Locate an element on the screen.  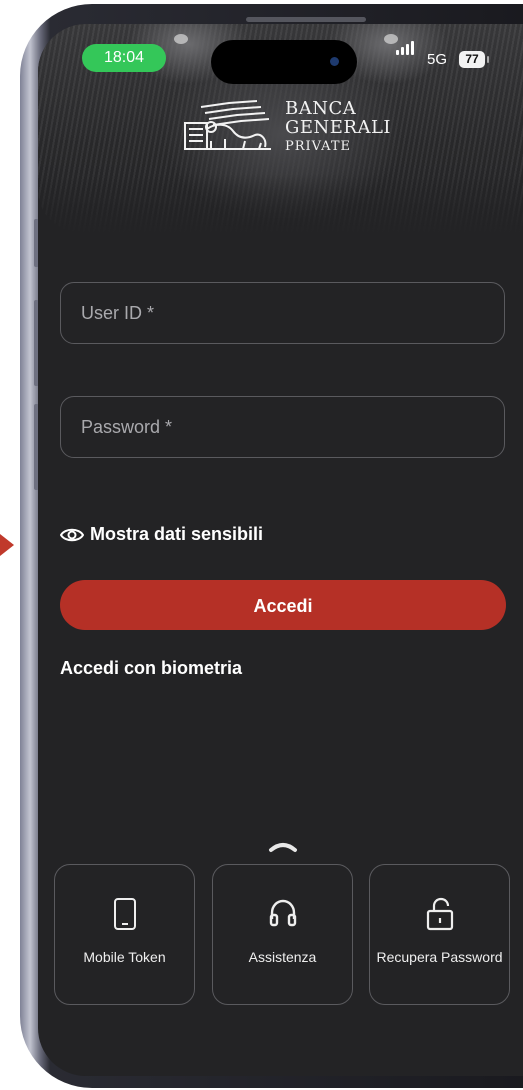
password-field is located at coordinates (282, 427).